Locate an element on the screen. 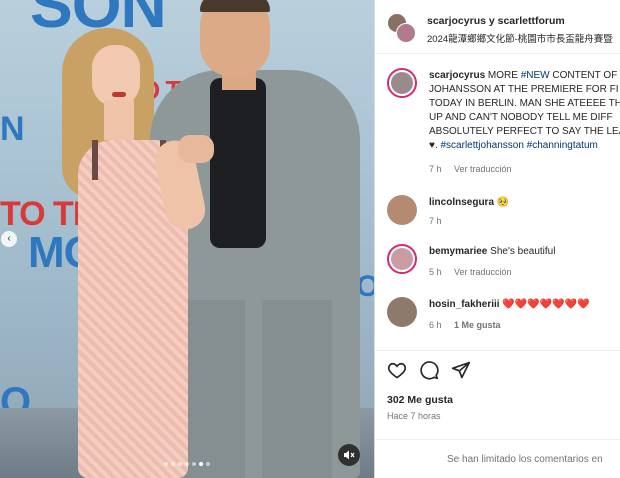  post-authors: scarjocyrus y scarlettforum is located at coordinates (496, 21).